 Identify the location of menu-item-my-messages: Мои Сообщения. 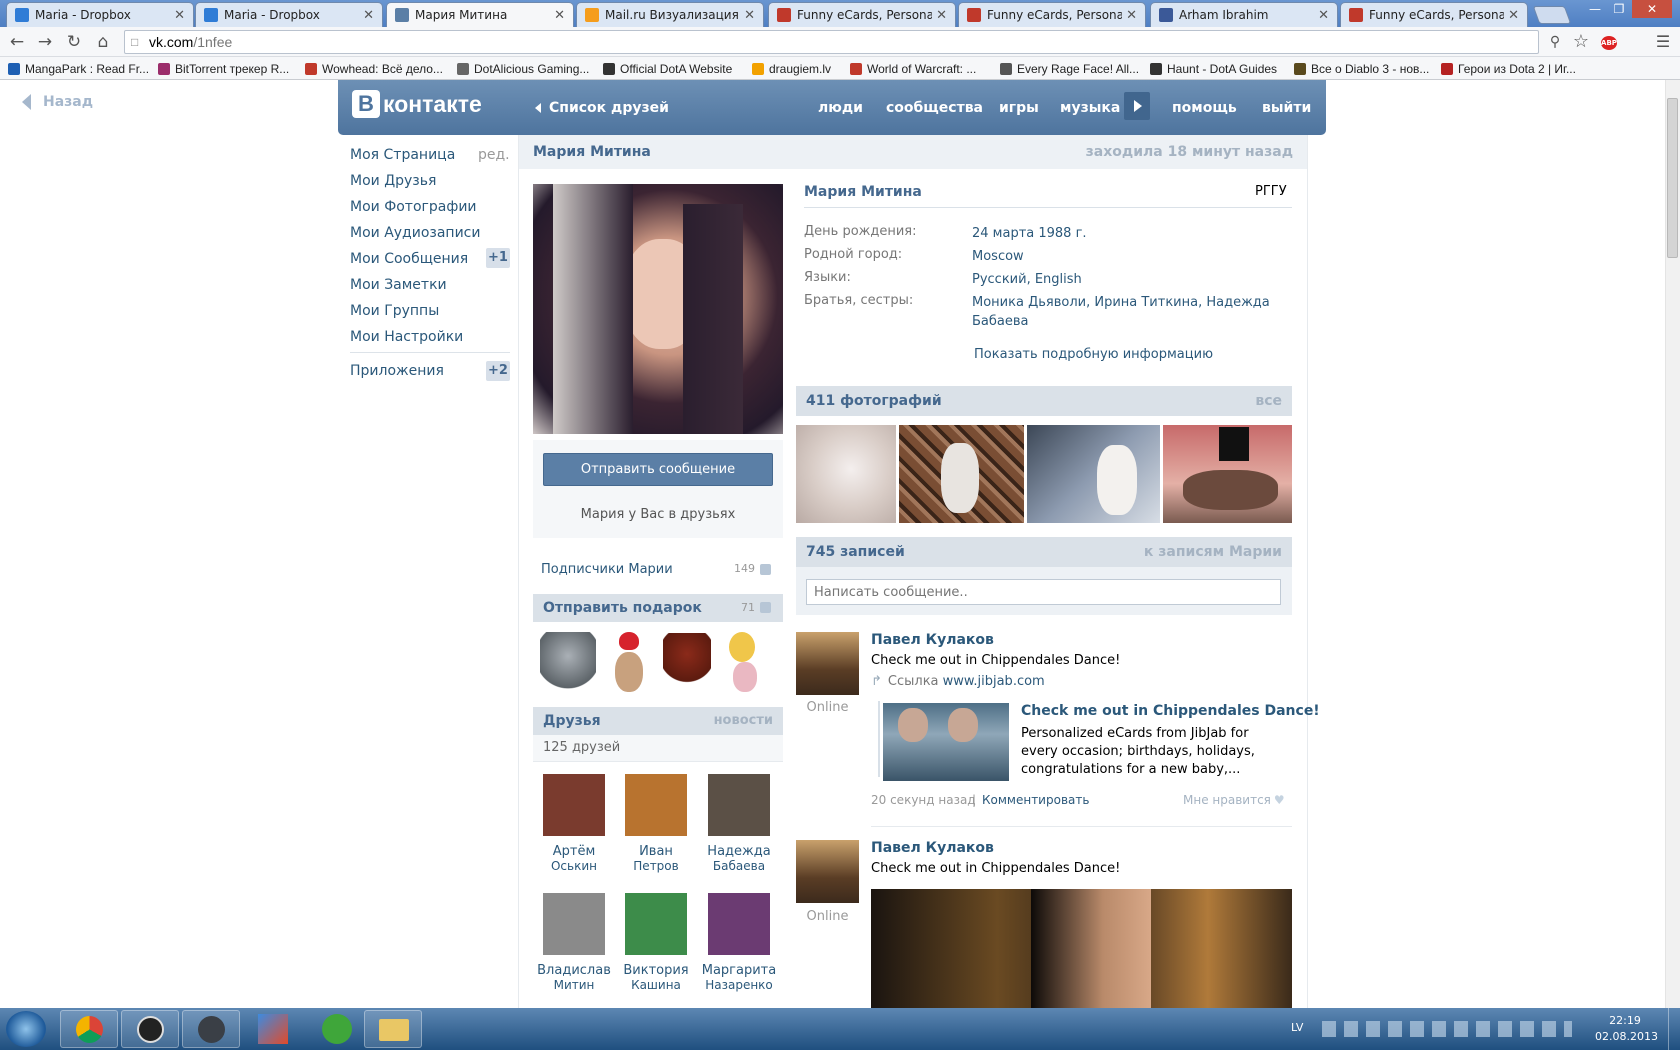
(409, 259).